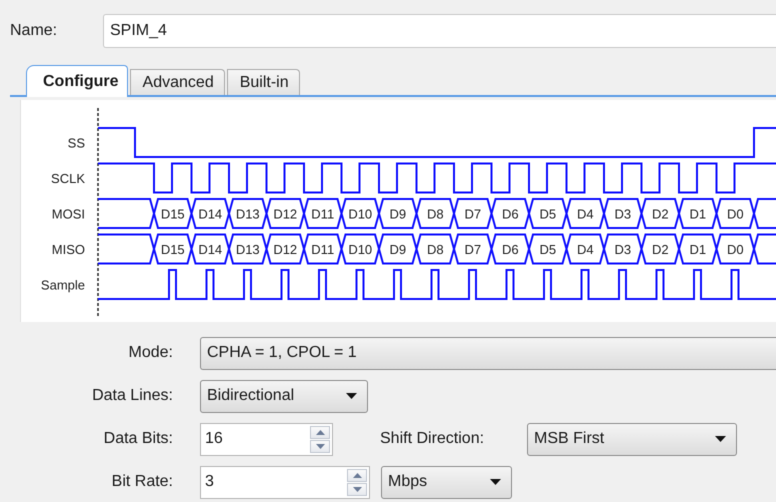 The height and width of the screenshot is (502, 776). Describe the element at coordinates (141, 482) in the screenshot. I see `field-label: Bit Rate:` at that location.